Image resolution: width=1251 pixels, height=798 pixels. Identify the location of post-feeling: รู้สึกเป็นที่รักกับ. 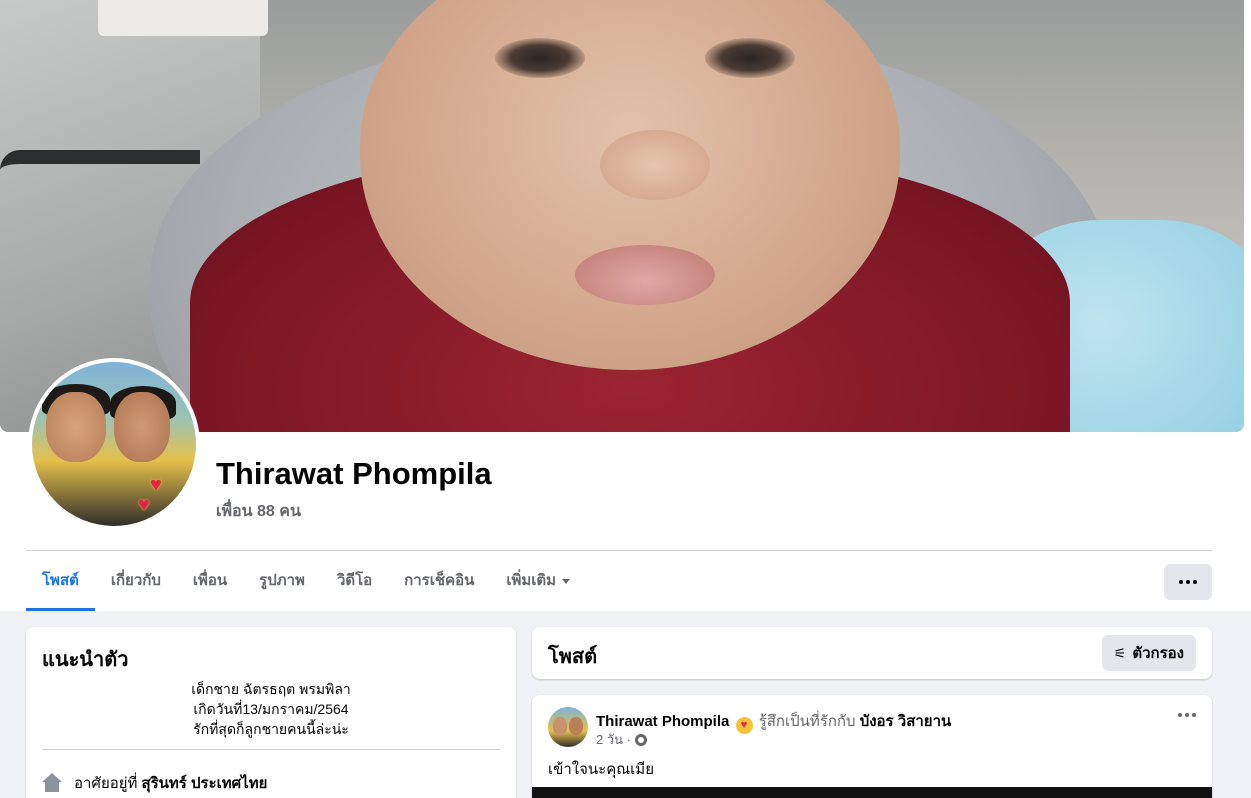
(807, 721).